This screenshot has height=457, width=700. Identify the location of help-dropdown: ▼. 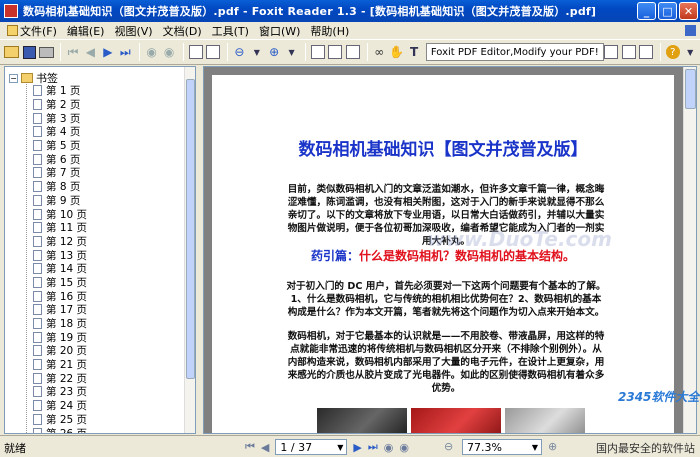
(689, 52).